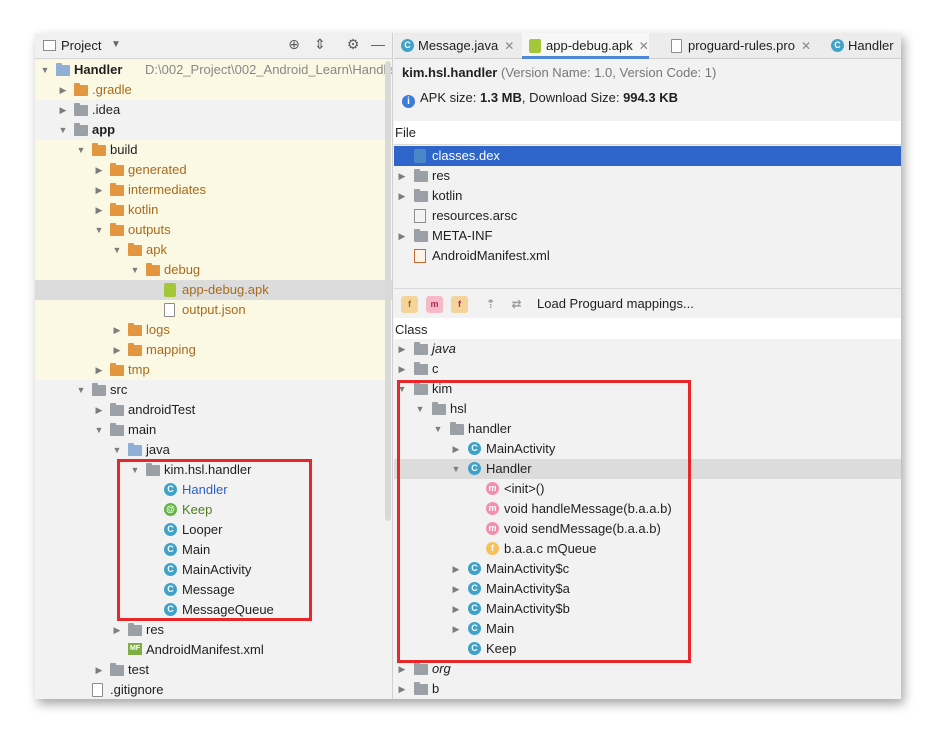  I want to click on project-tree-item-label: kotlin, so click(143, 209).